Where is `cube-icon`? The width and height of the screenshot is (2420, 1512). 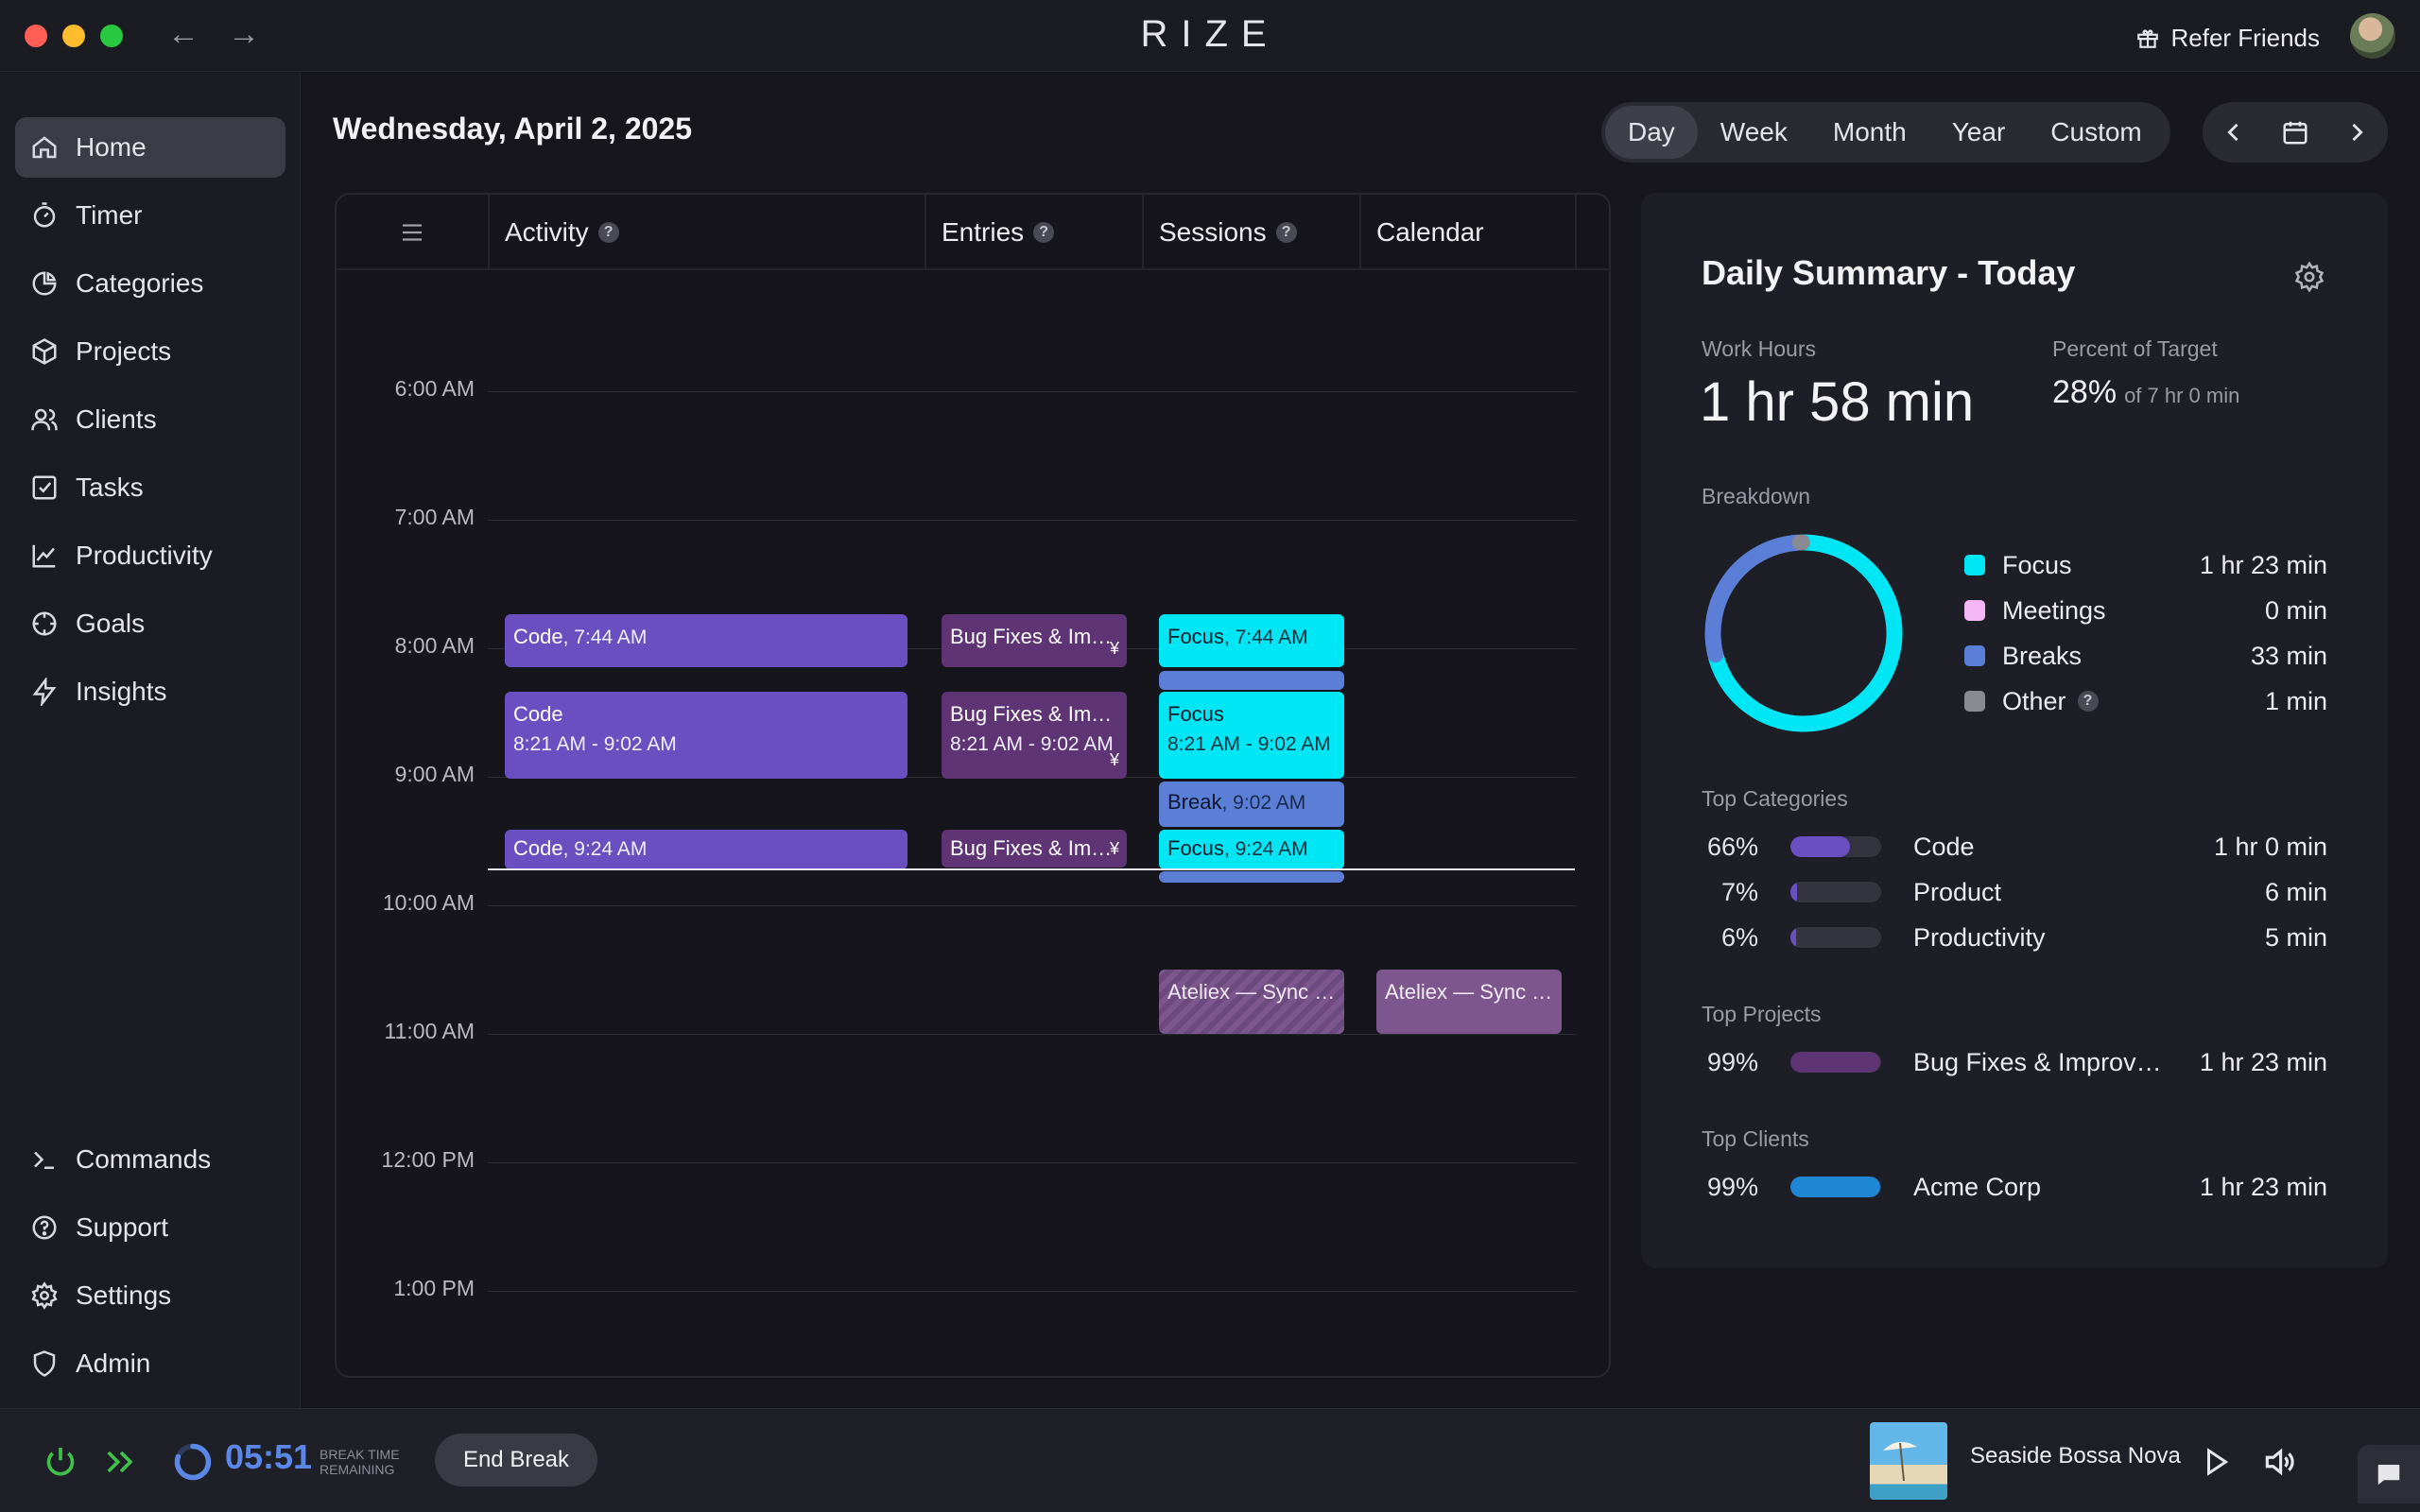
cube-icon is located at coordinates (44, 351).